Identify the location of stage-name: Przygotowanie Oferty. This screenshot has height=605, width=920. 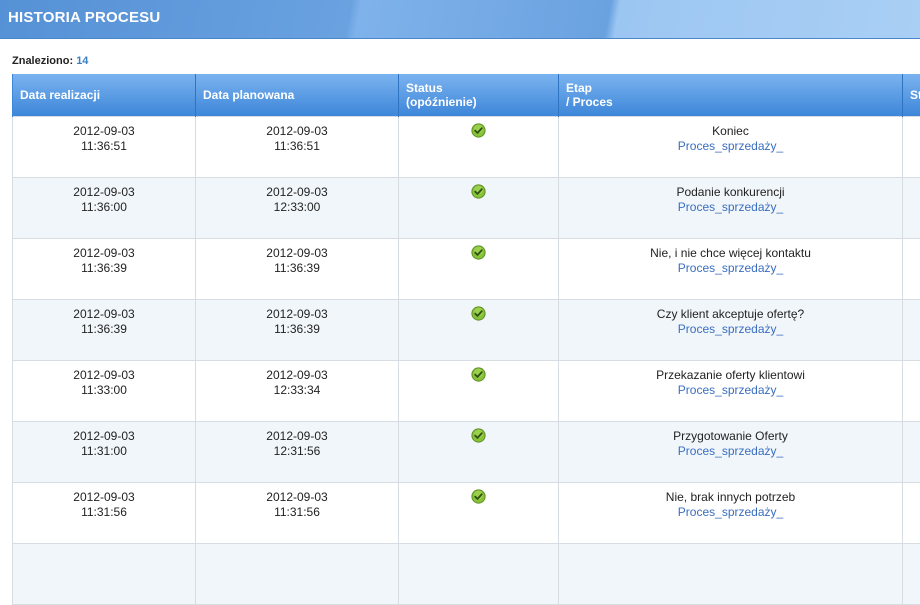
(730, 436).